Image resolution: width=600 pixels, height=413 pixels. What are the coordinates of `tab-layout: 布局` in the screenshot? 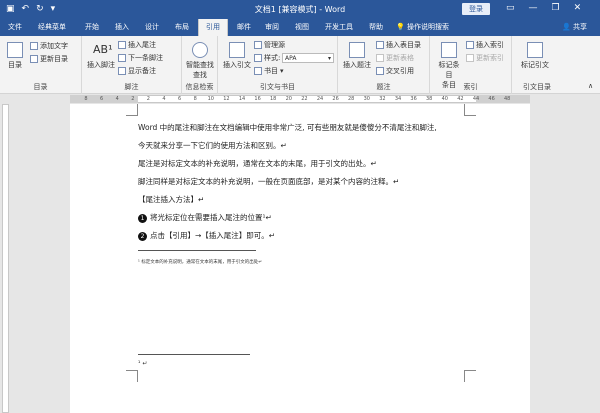 It's located at (182, 27).